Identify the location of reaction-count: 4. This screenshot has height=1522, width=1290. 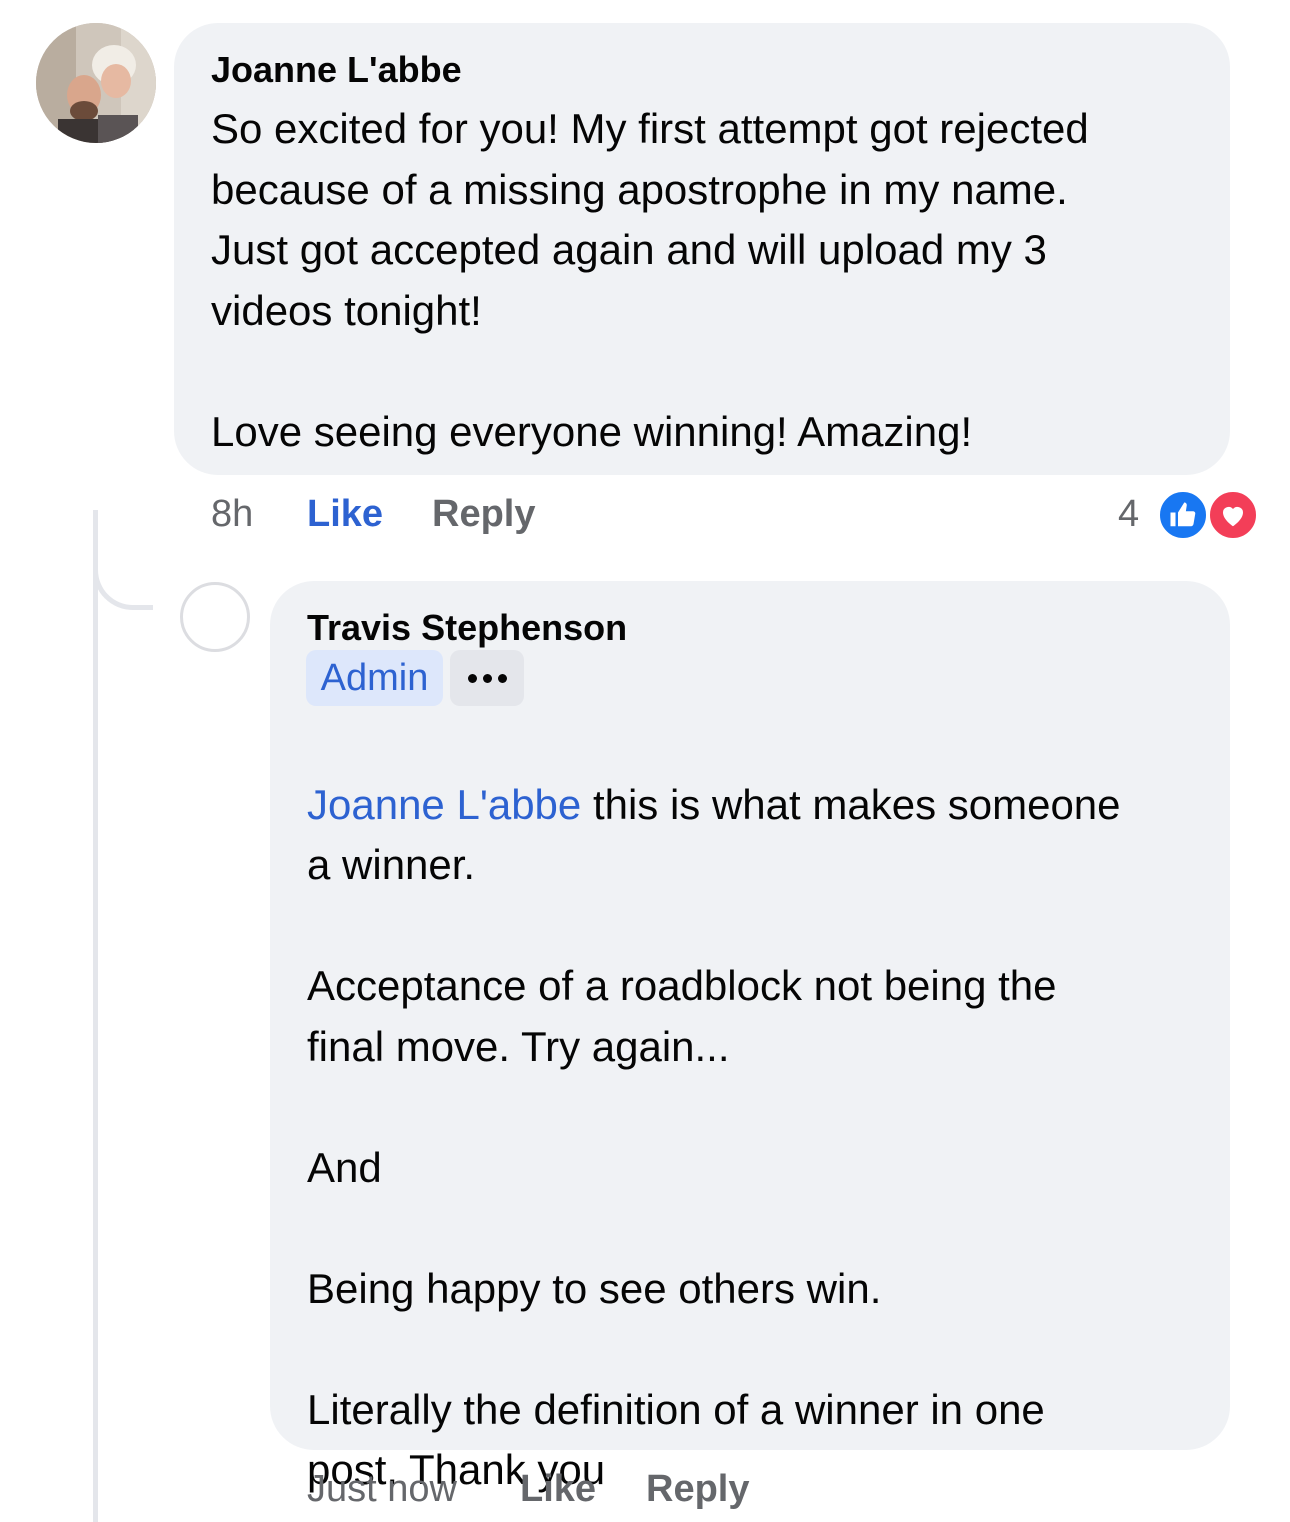
(1128, 514).